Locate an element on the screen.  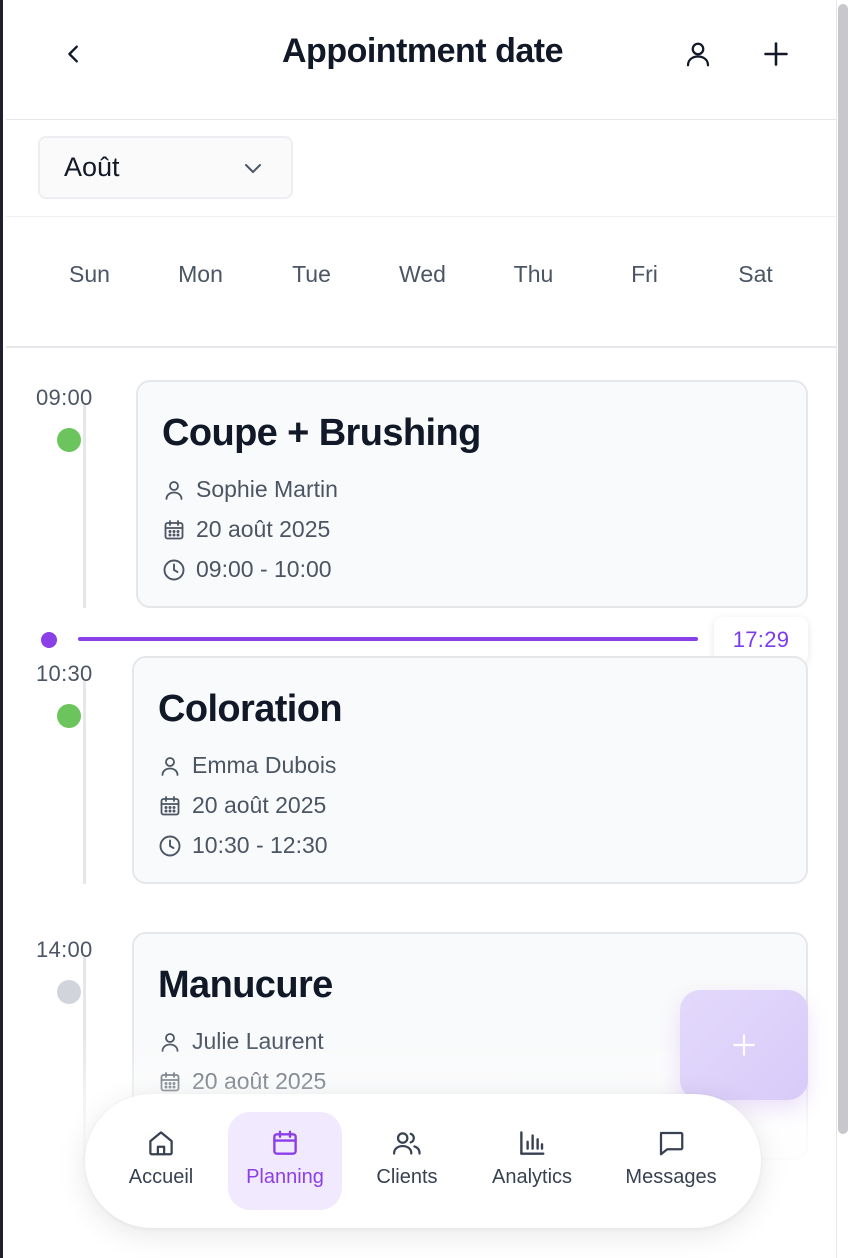
time-row: 10:30 - 12:30 is located at coordinates (243, 845).